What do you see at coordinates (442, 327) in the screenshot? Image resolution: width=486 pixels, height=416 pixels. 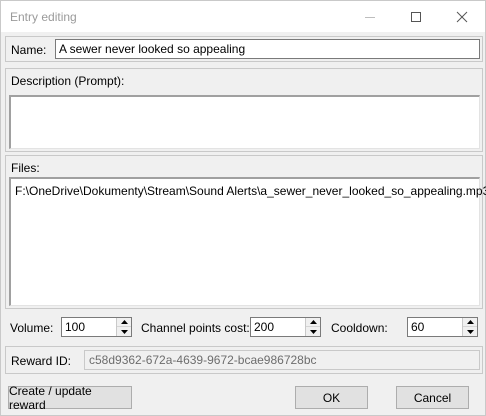 I see `cooldown-stepper: 60` at bounding box center [442, 327].